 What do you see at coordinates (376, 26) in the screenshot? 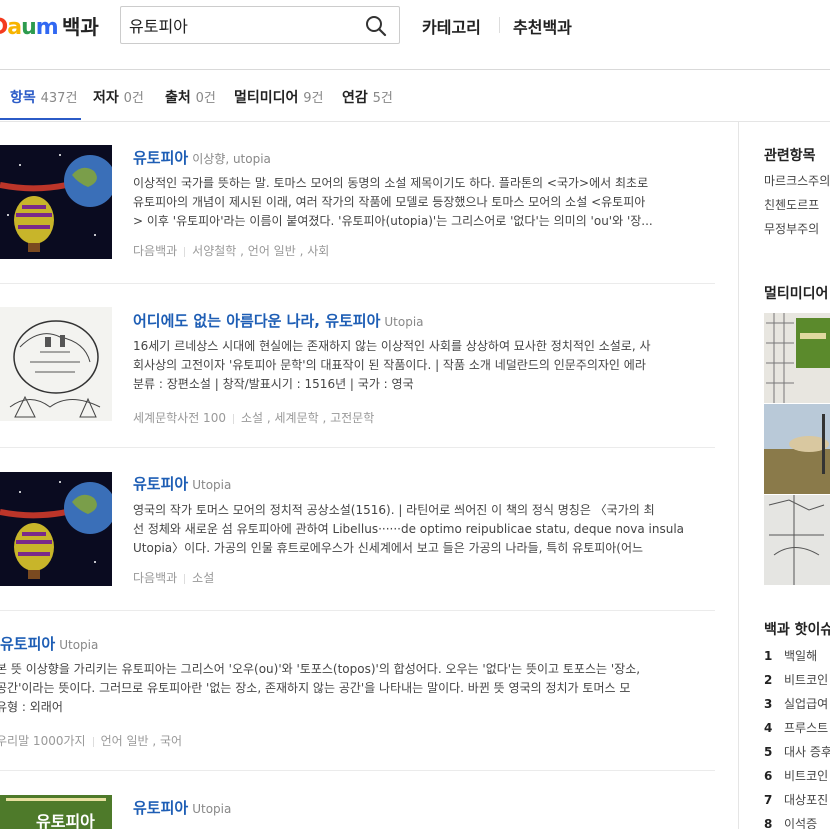
I see `search-icon` at bounding box center [376, 26].